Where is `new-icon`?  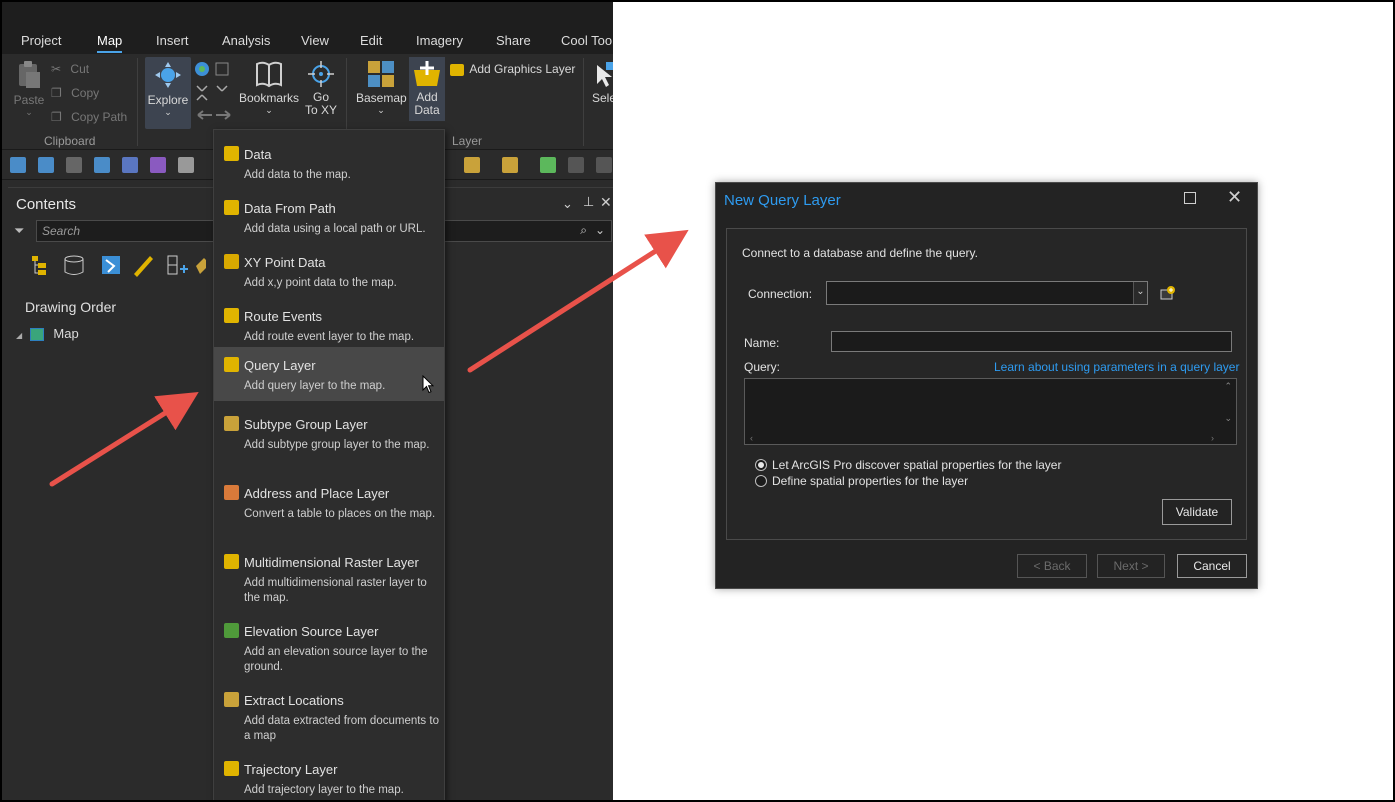 new-icon is located at coordinates (18, 165).